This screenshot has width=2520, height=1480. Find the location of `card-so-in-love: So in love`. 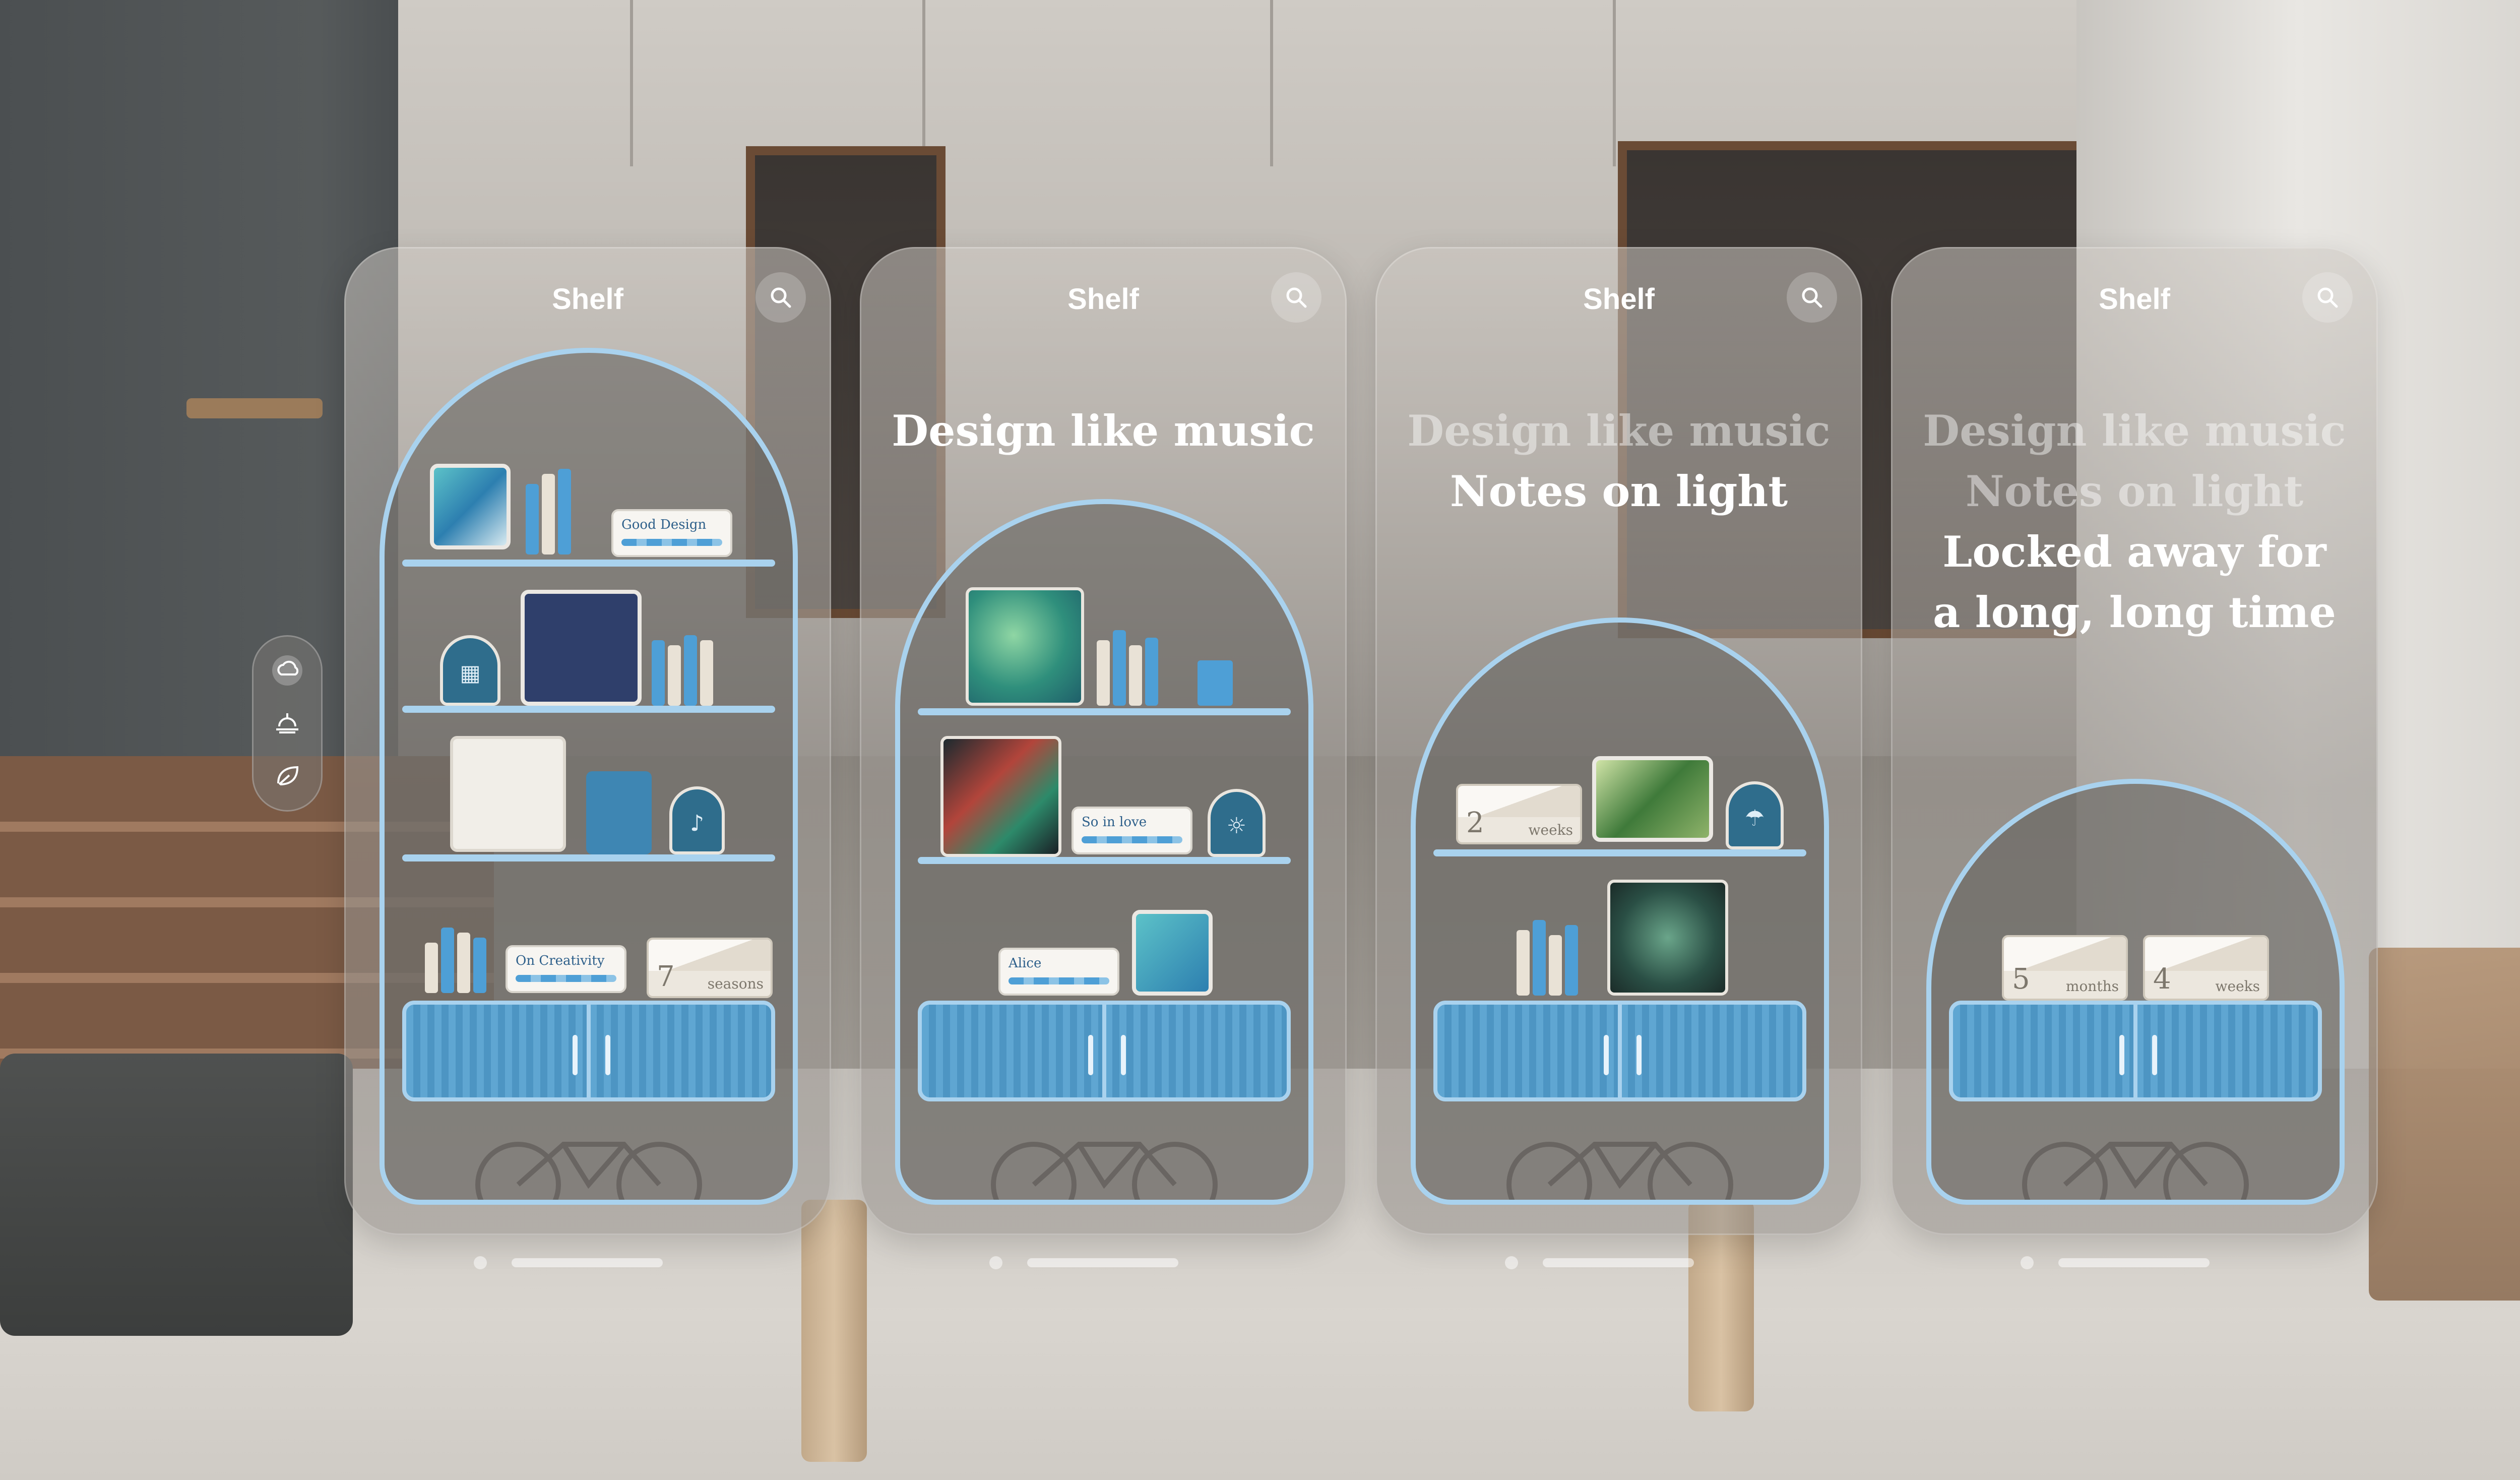

card-so-in-love: So in love is located at coordinates (1132, 830).